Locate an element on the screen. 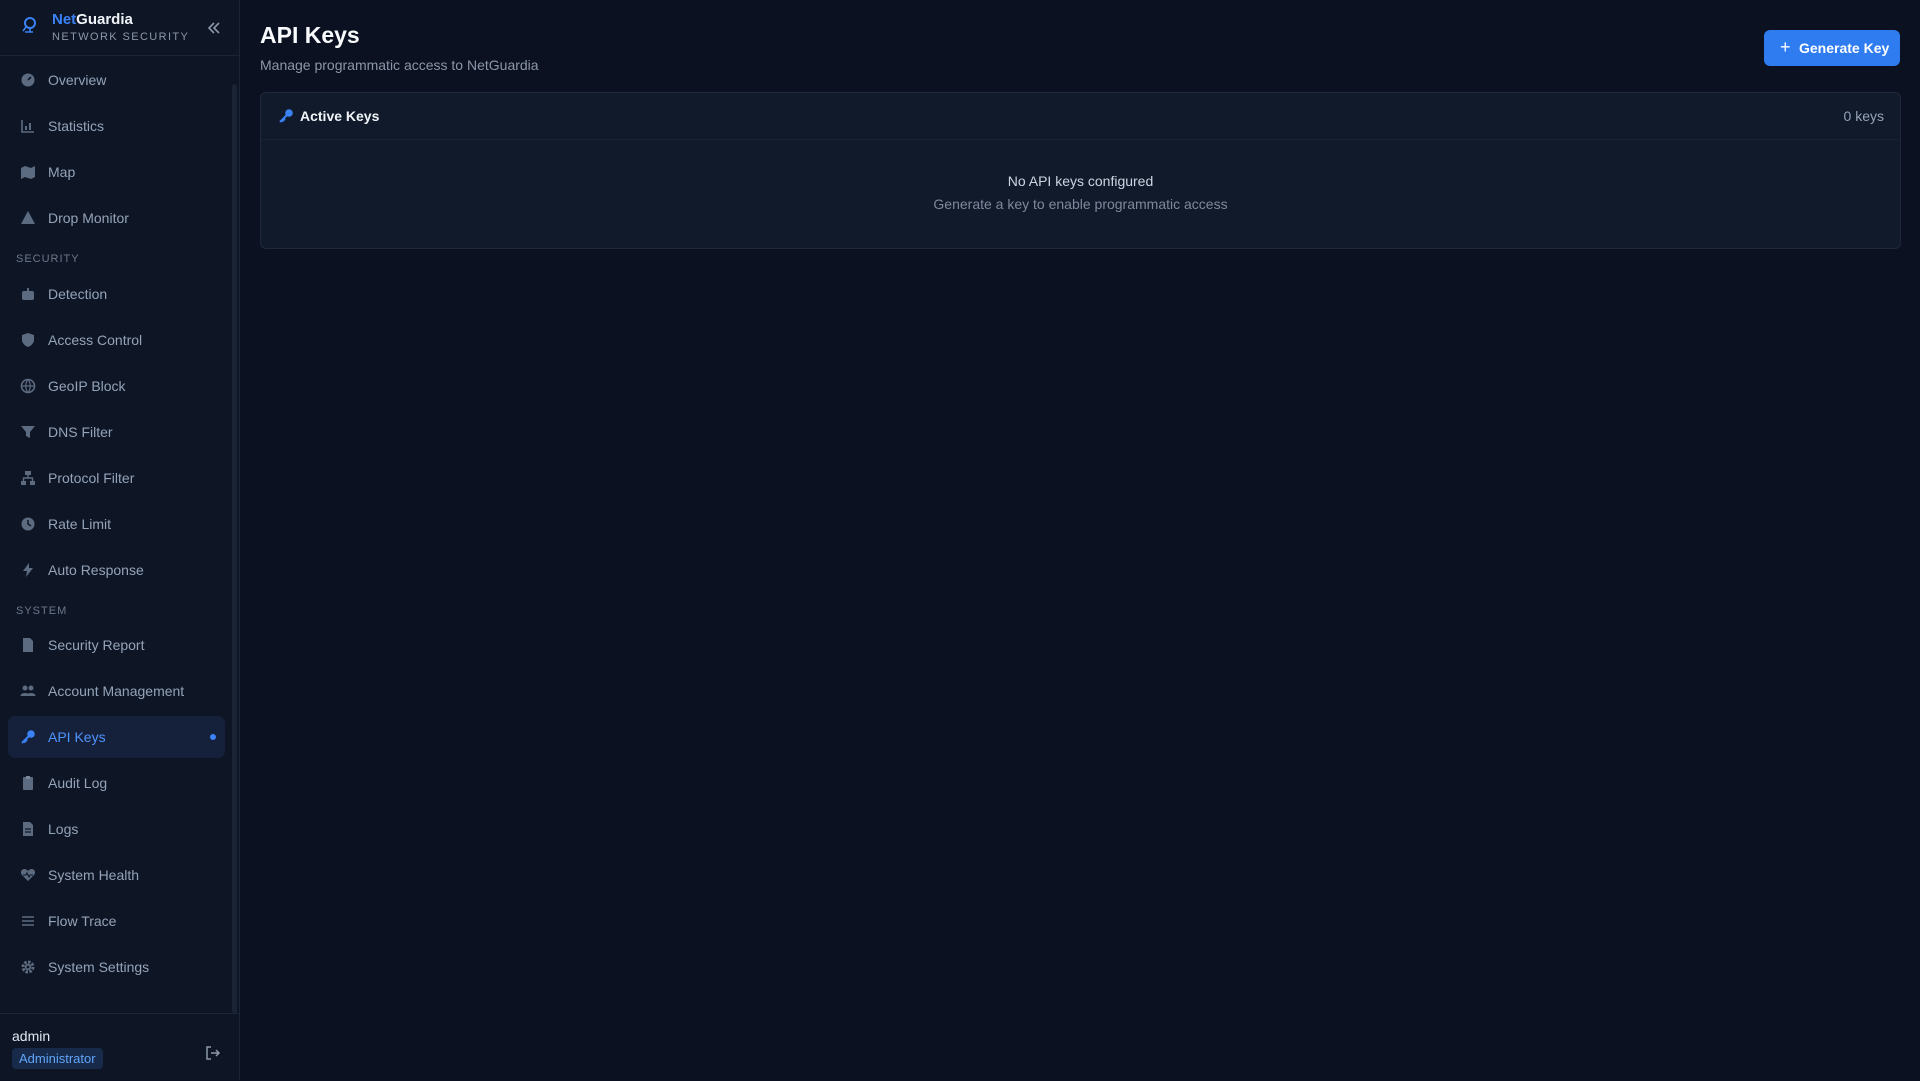  sidebar-item-protocol-filter: Protocol Filter is located at coordinates (116, 478).